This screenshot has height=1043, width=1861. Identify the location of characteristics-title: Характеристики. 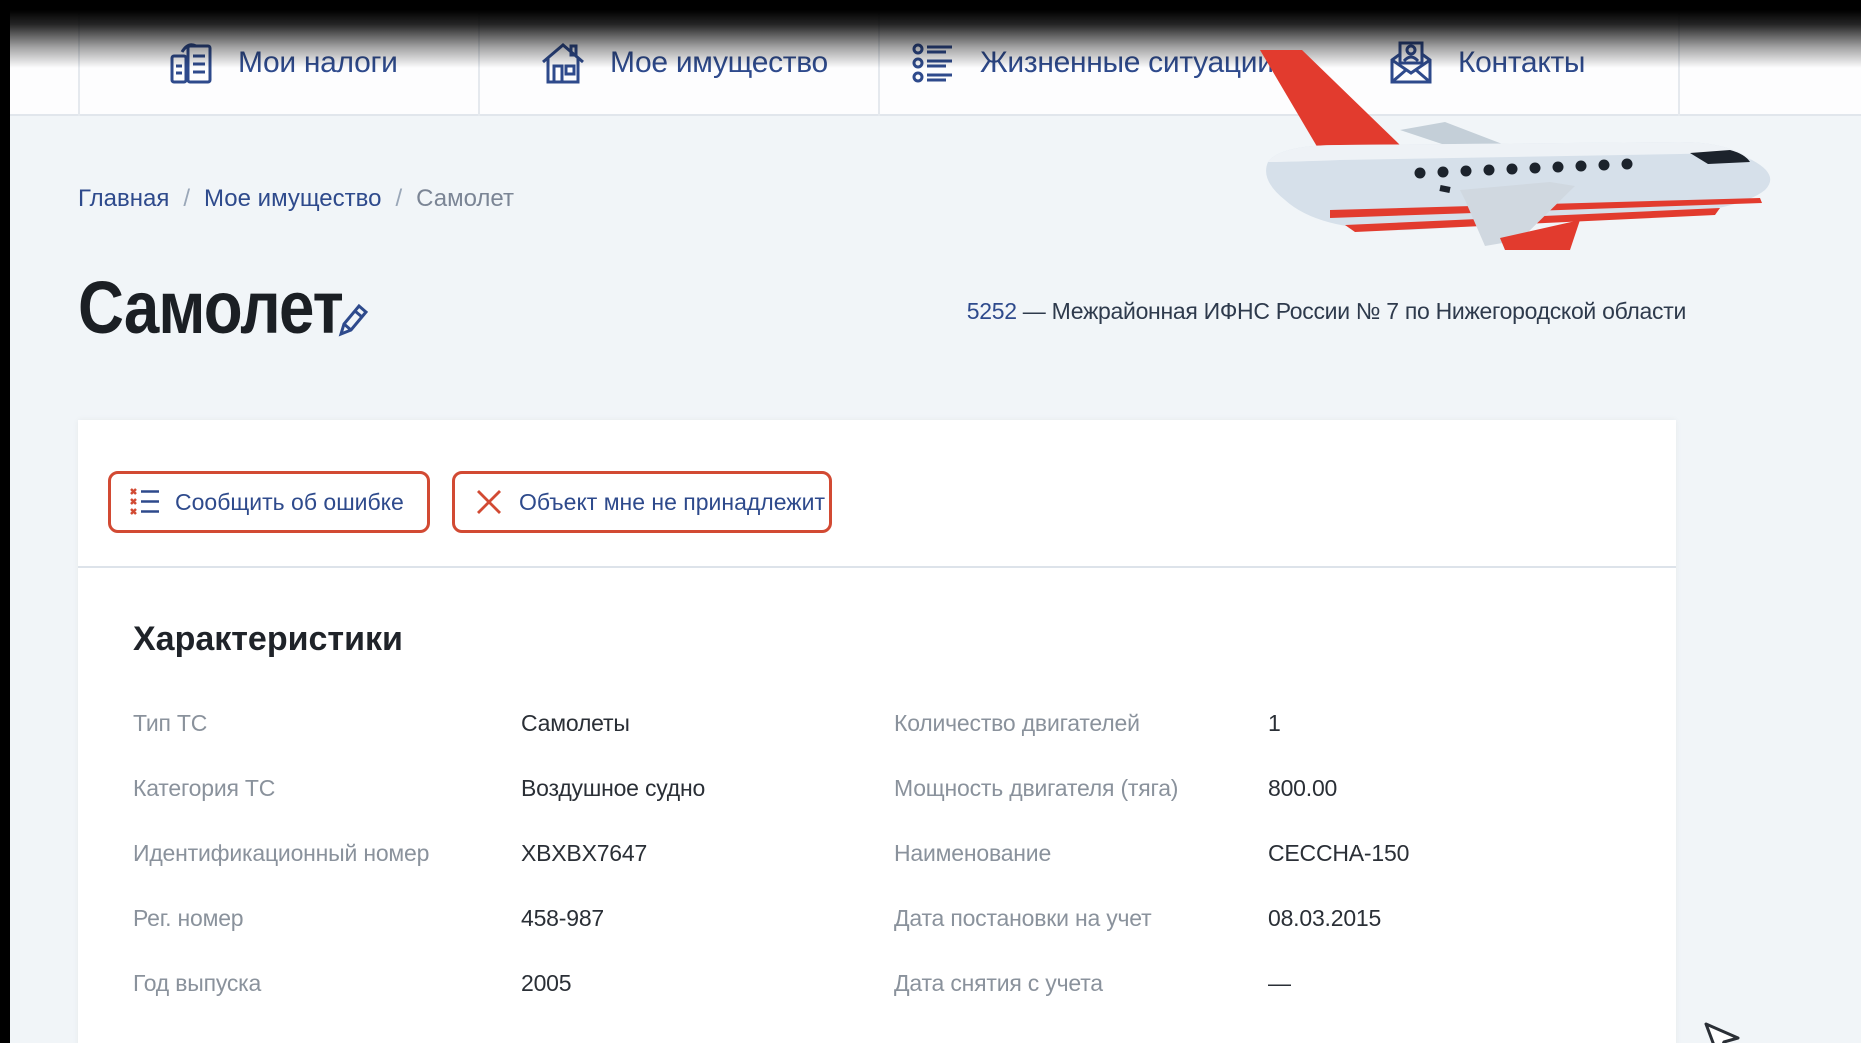
(268, 639).